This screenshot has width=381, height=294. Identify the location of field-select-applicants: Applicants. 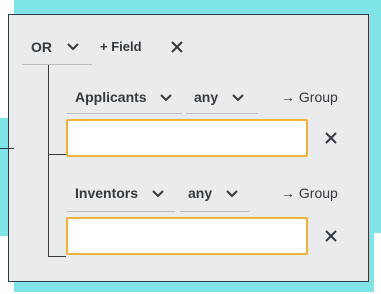
(111, 97).